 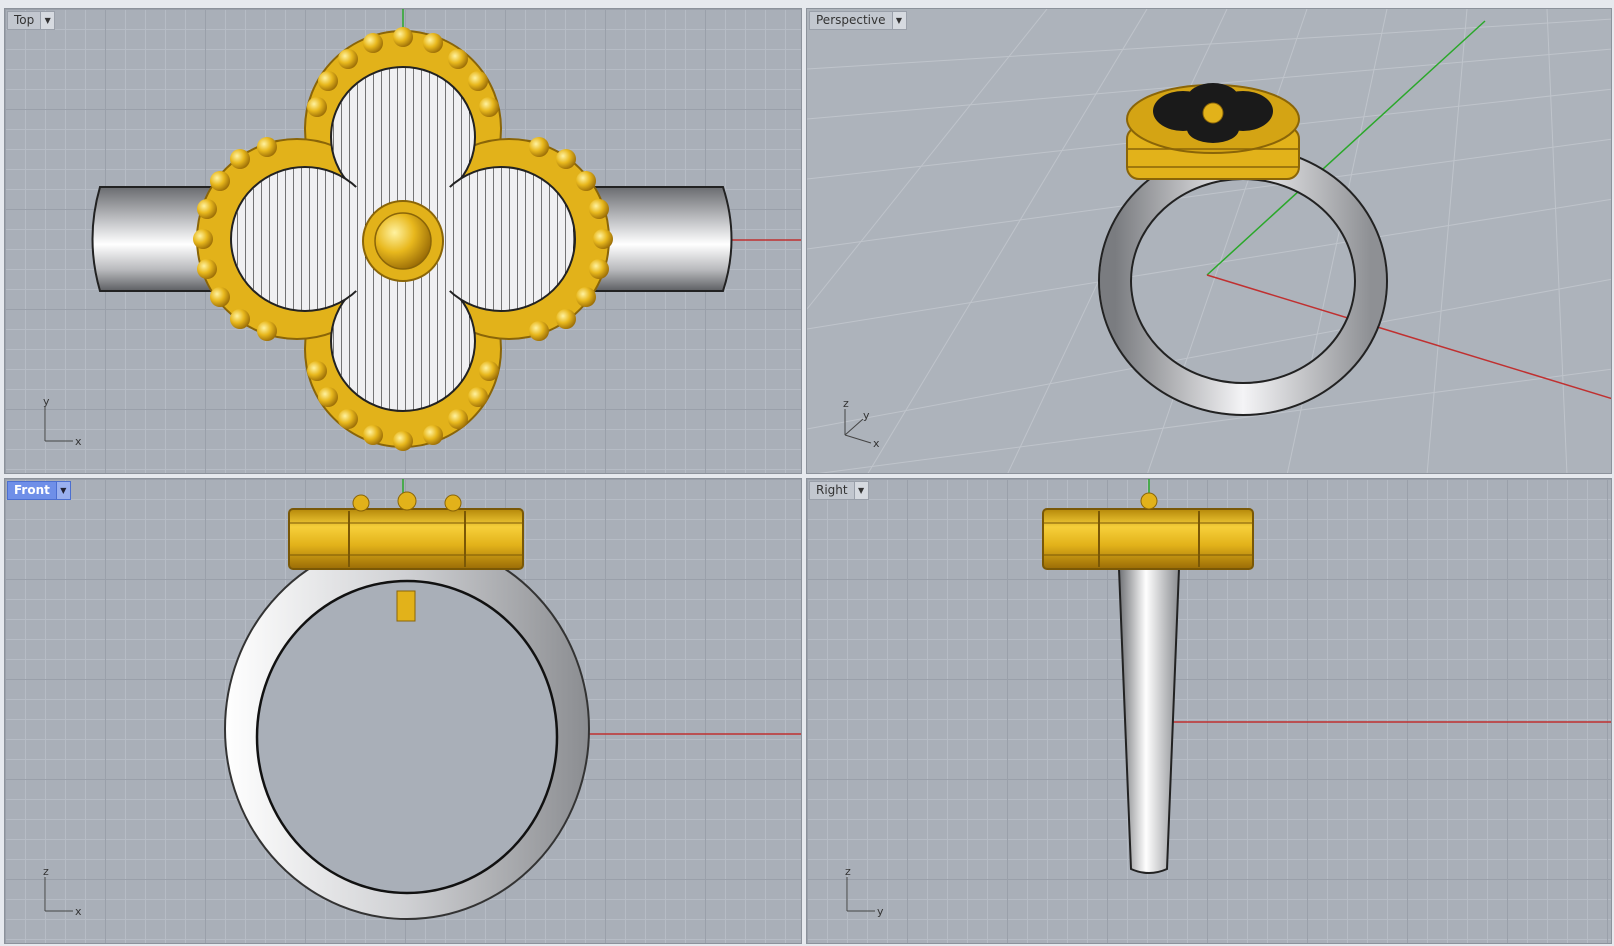 What do you see at coordinates (62, 421) in the screenshot?
I see `axis-gizmo: y x` at bounding box center [62, 421].